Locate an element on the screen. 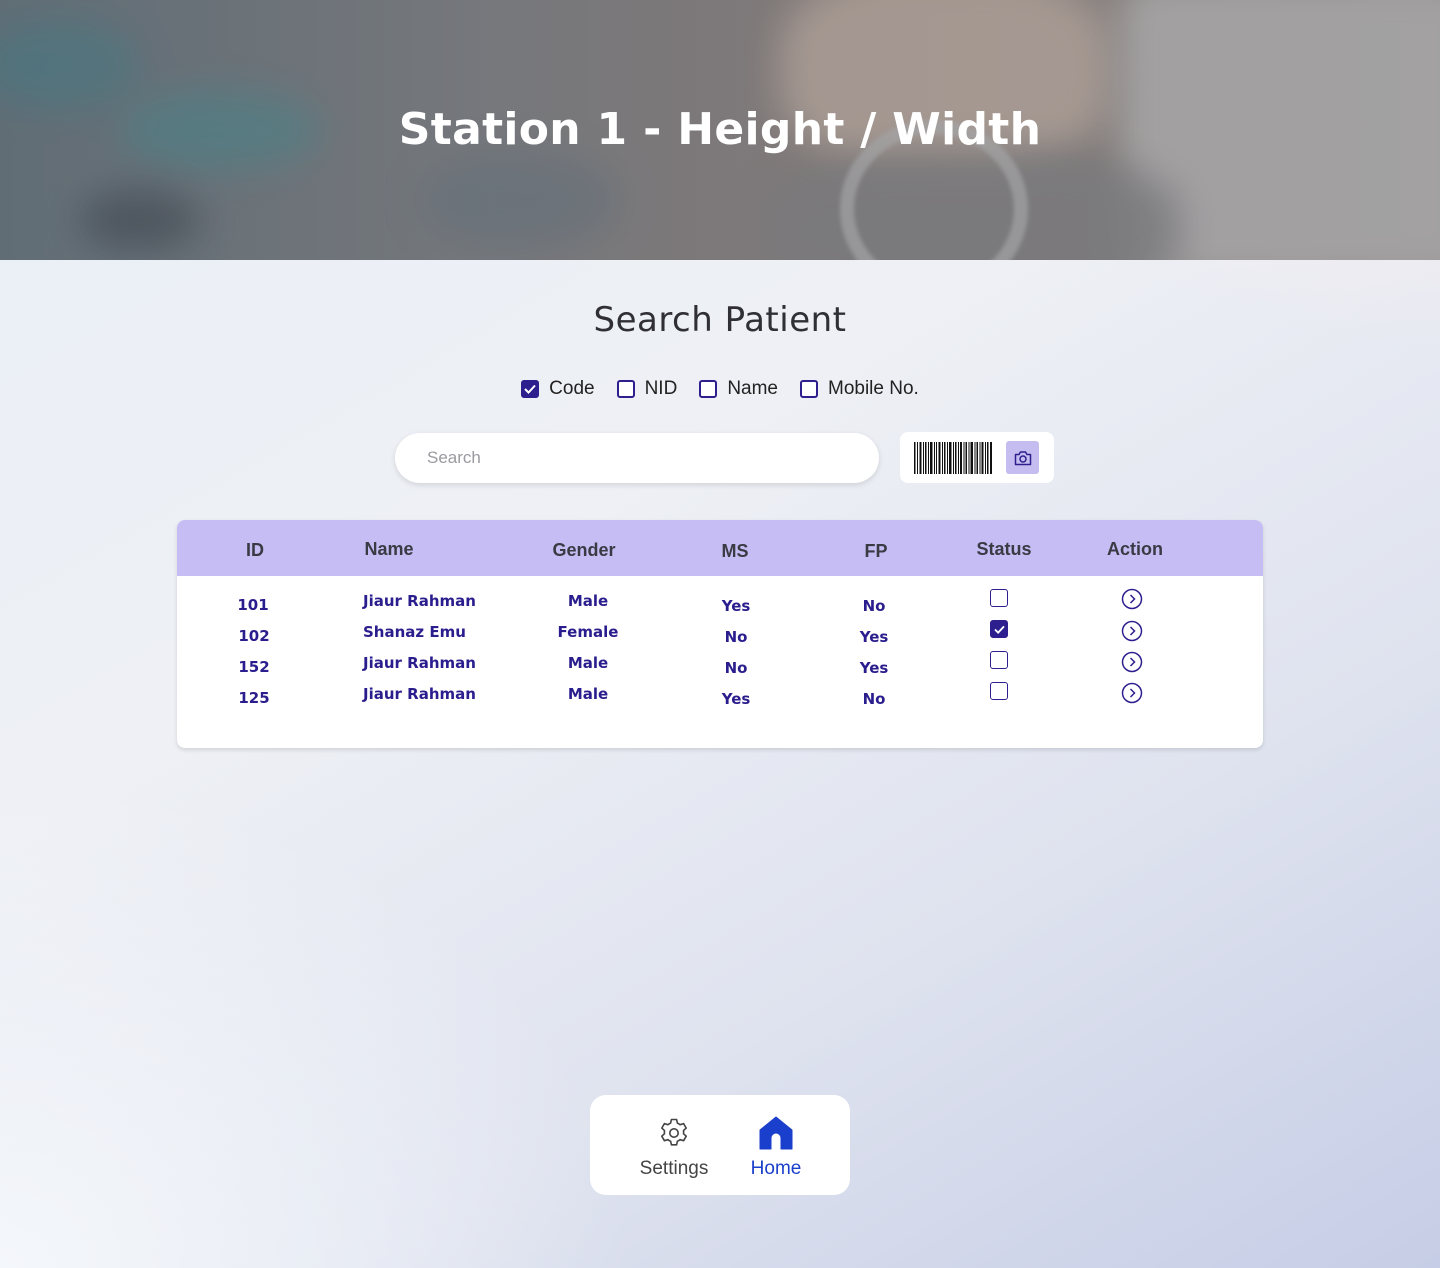  column-header-fp: FP is located at coordinates (876, 551).